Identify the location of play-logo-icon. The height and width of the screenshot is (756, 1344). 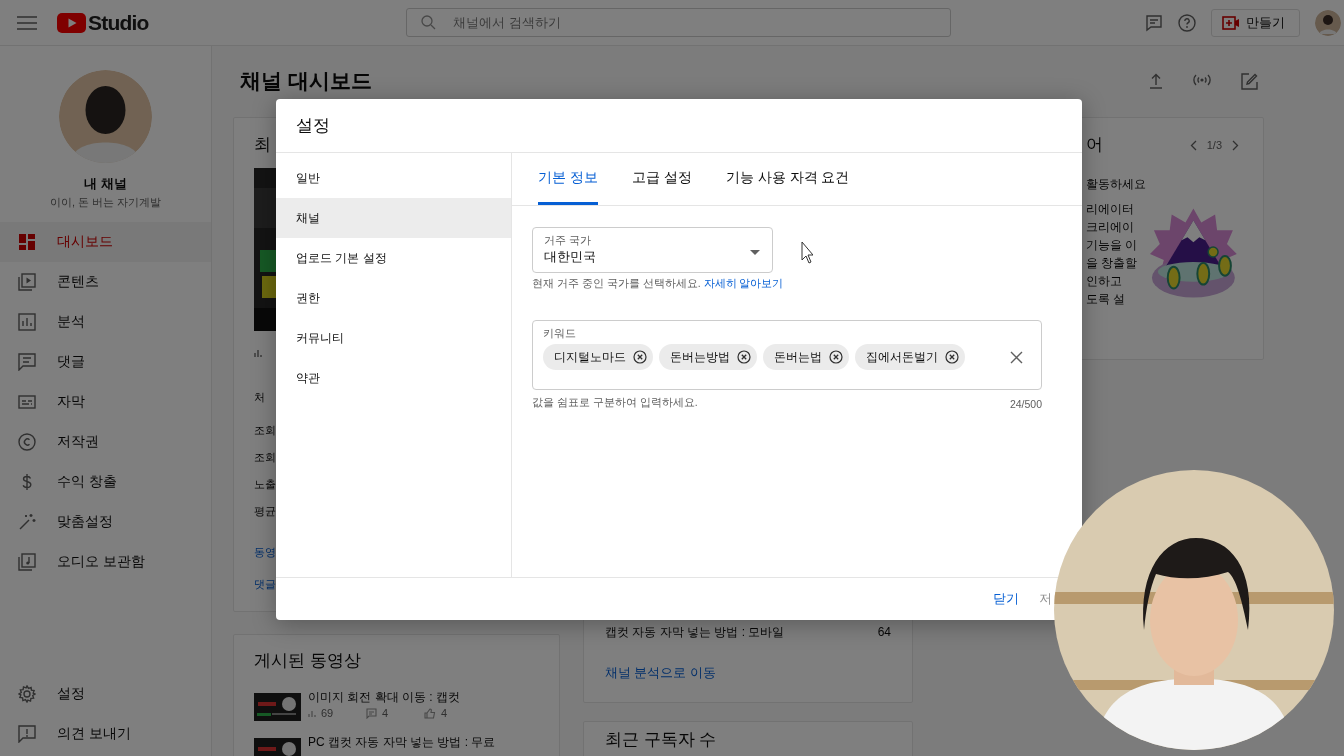
(71, 22).